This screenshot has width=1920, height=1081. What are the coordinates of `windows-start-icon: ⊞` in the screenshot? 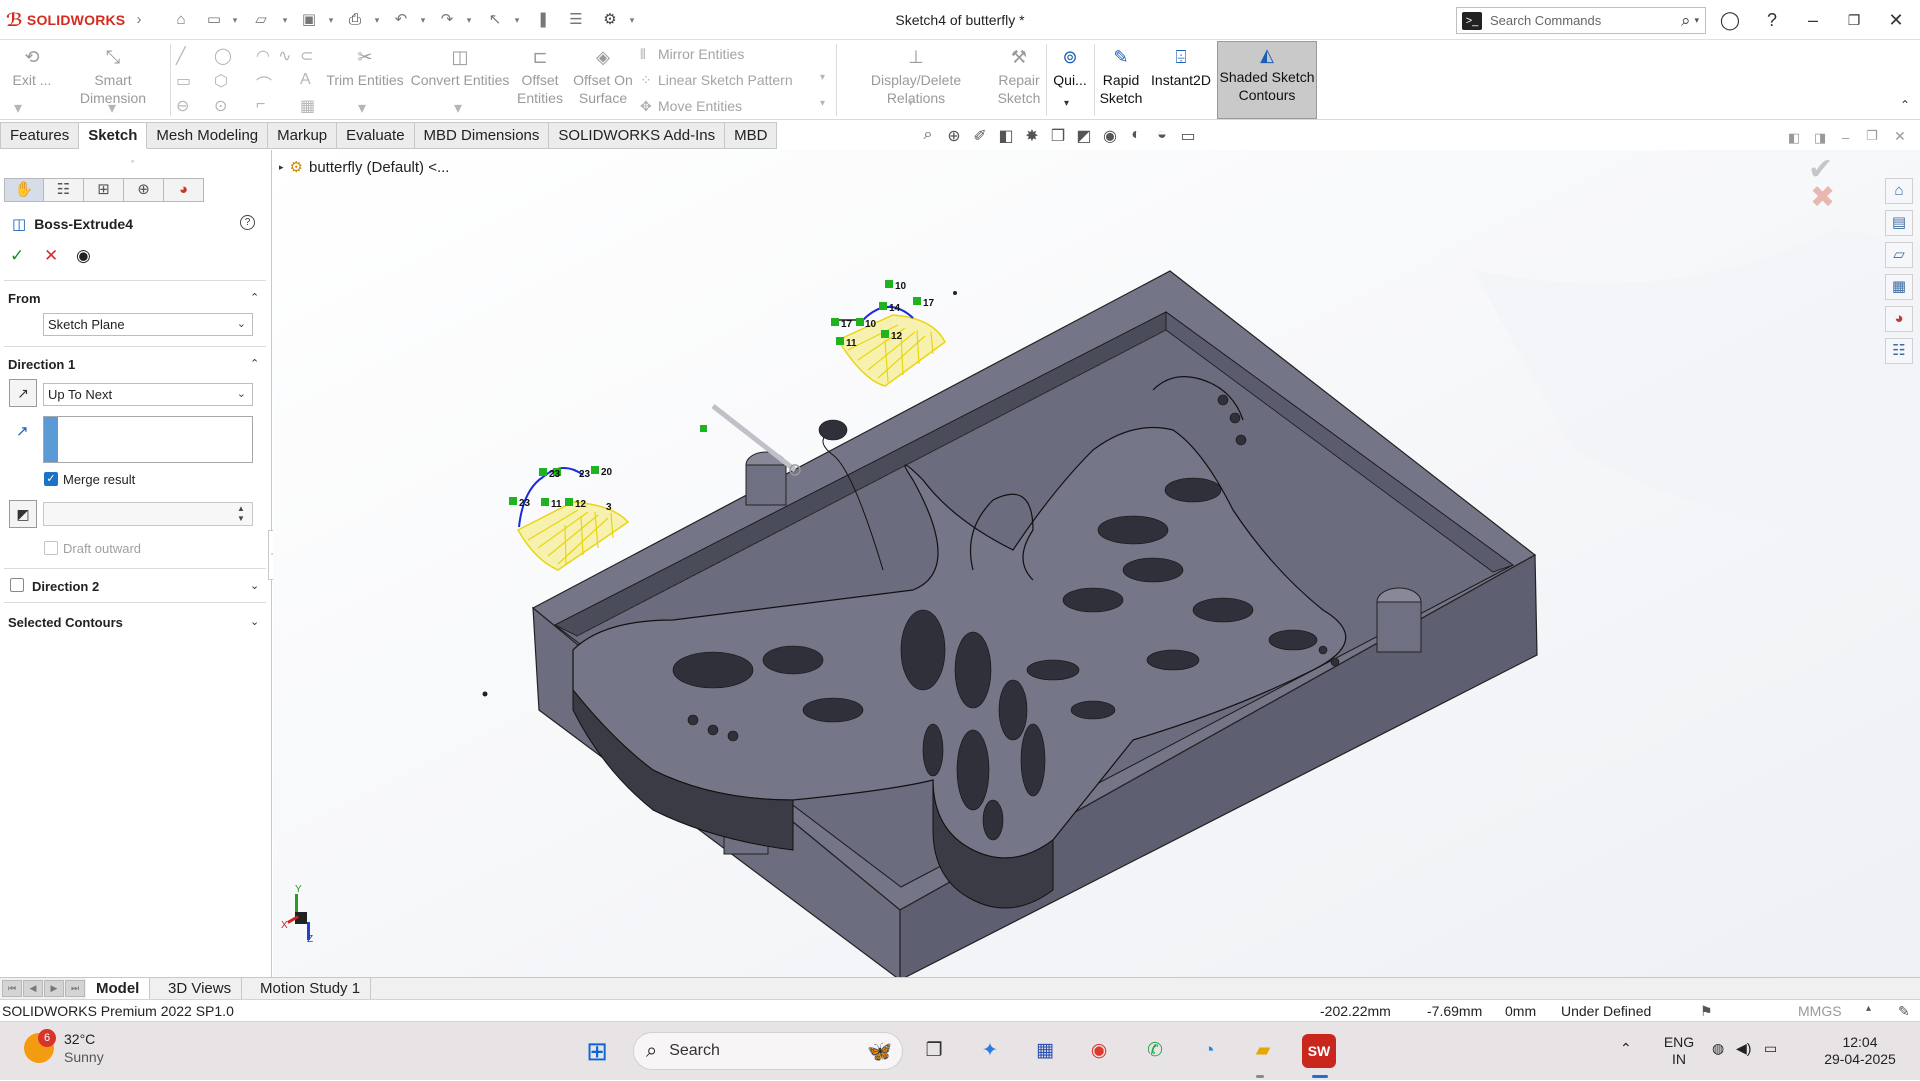 It's located at (597, 1051).